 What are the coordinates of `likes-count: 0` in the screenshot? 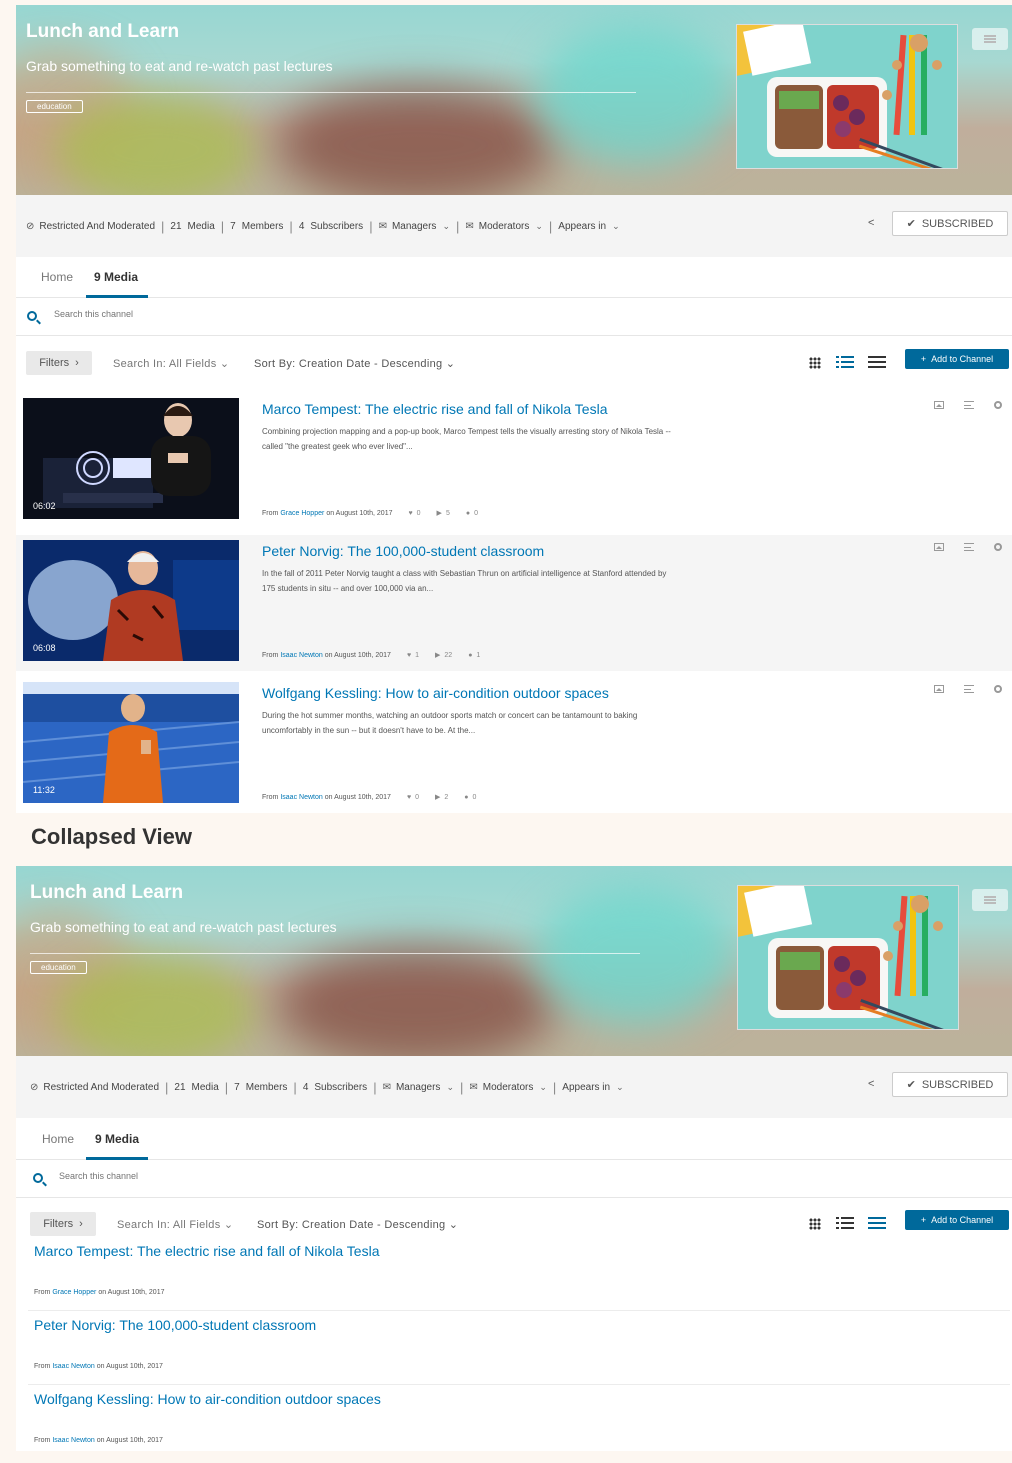 It's located at (417, 797).